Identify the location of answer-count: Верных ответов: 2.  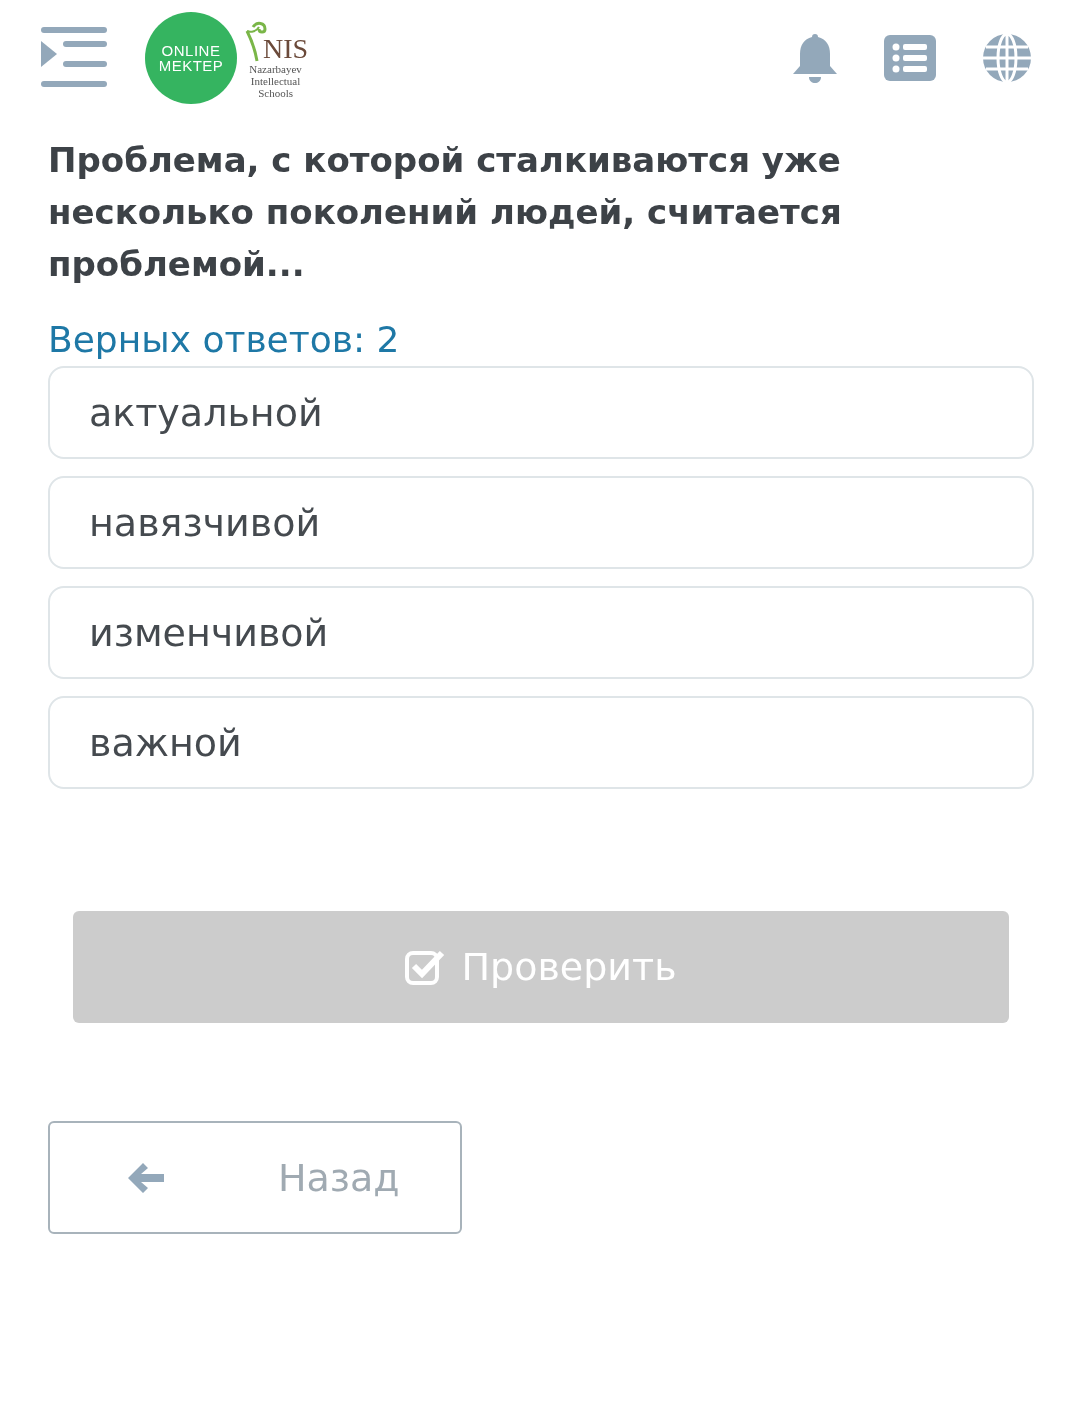
(224, 340).